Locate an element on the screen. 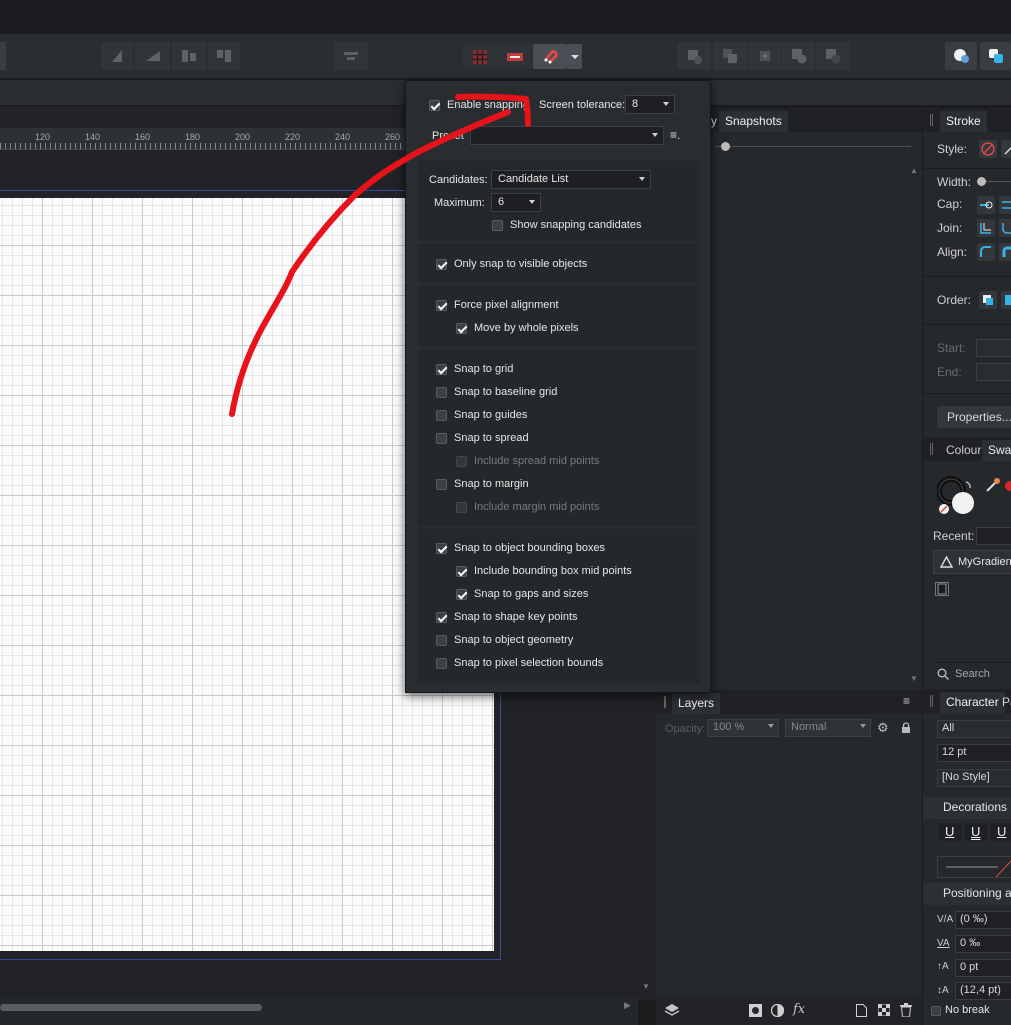  arrange-button is located at coordinates (995, 56).